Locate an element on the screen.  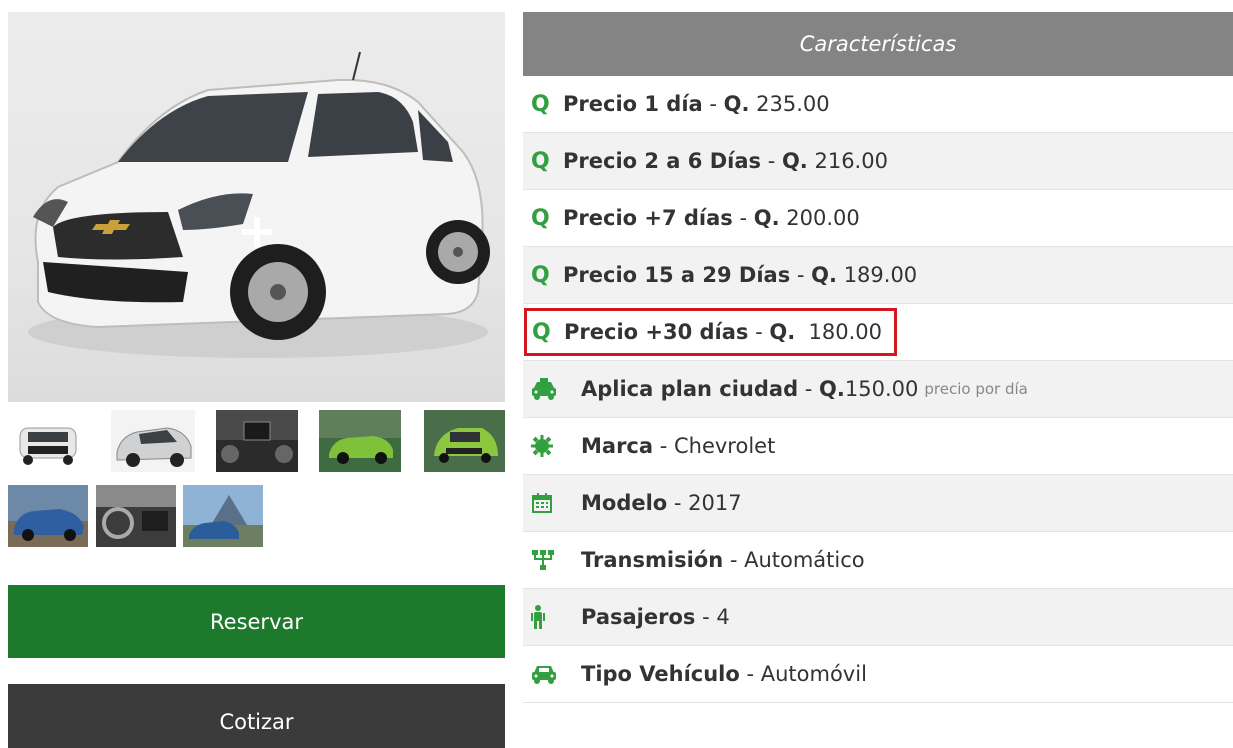
zoom-plus-icon is located at coordinates (257, 232).